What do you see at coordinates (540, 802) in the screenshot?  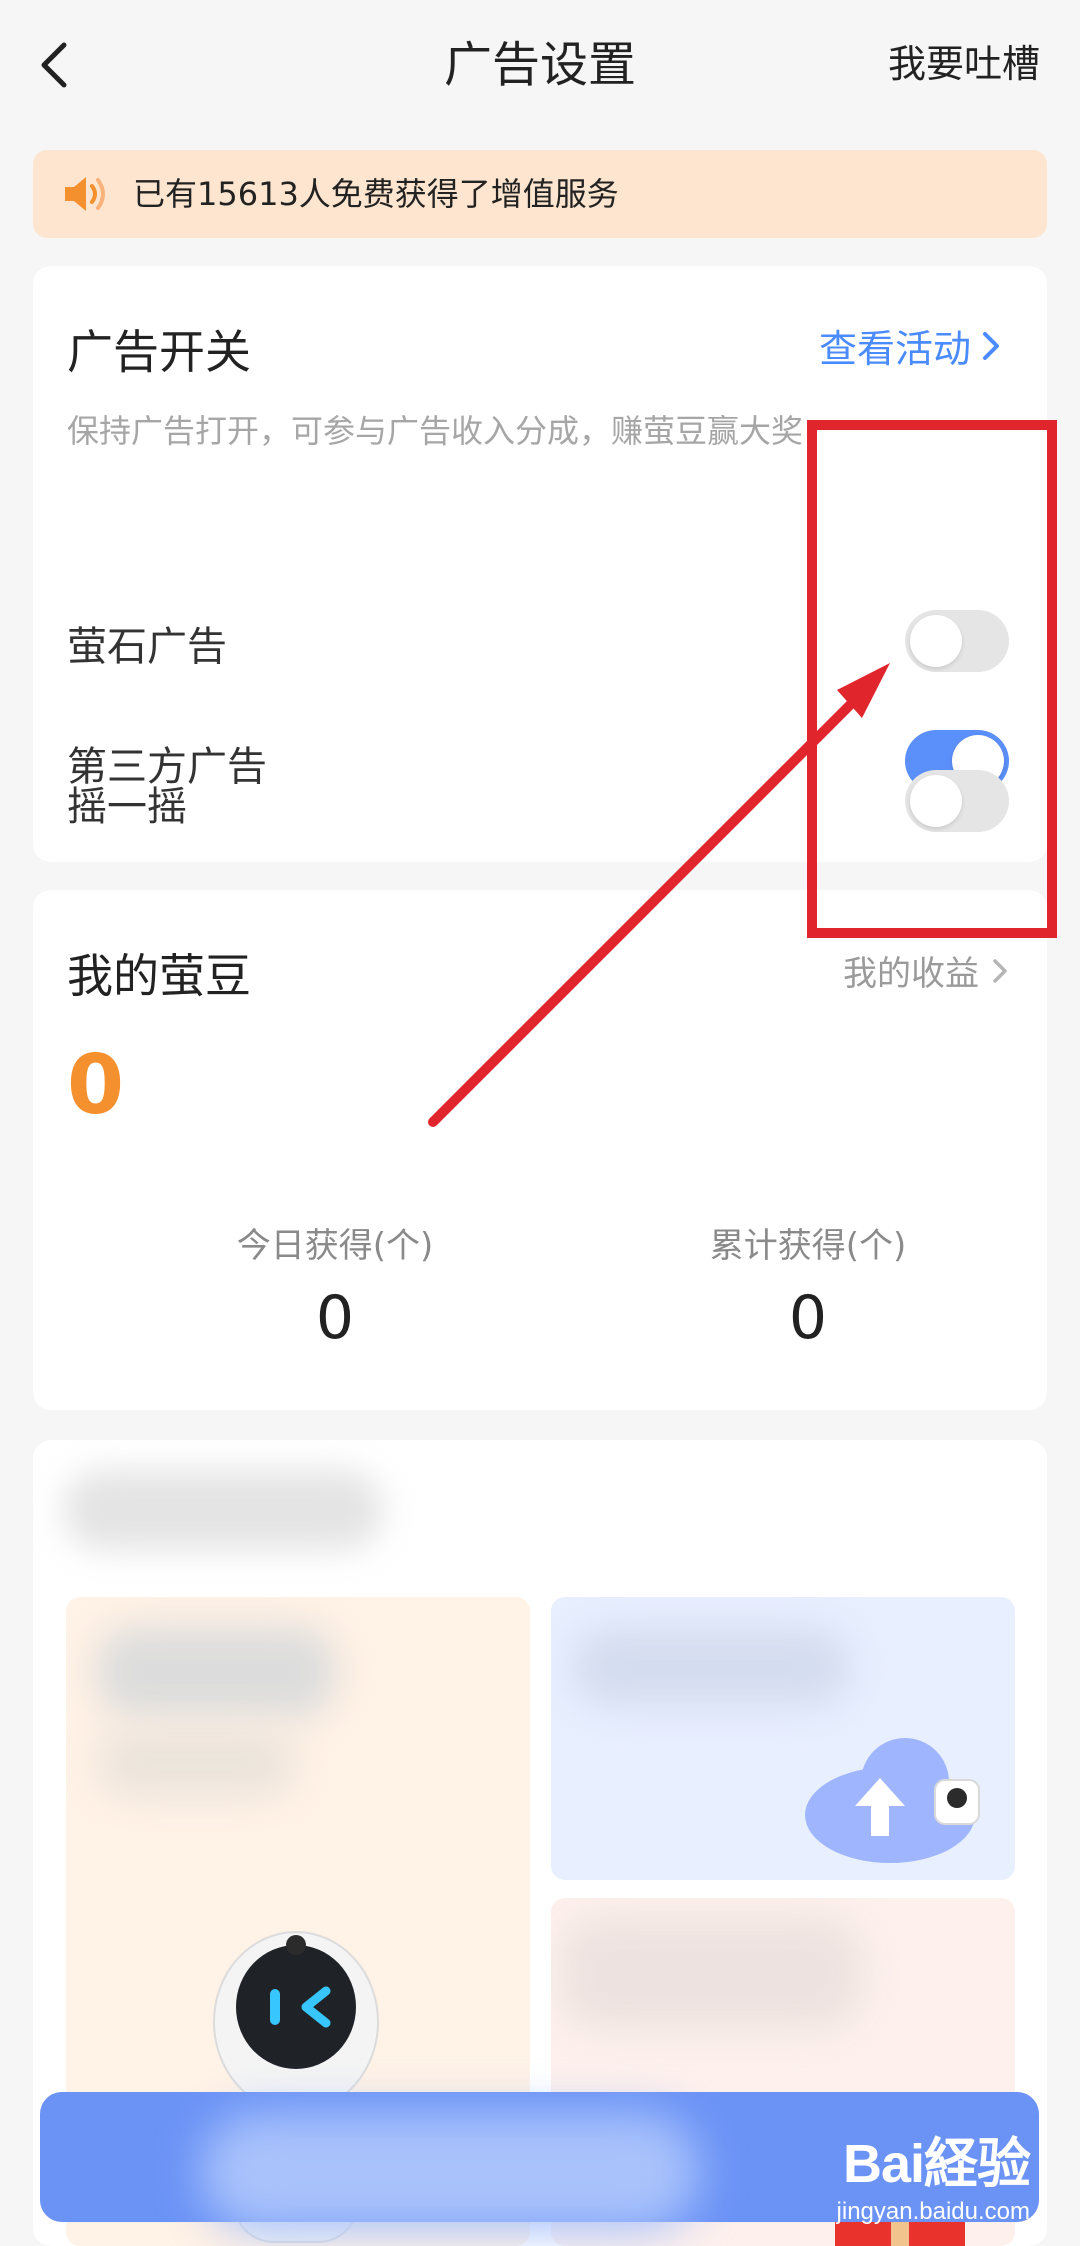 I see `ad-row-shake-item: 摇一摇` at bounding box center [540, 802].